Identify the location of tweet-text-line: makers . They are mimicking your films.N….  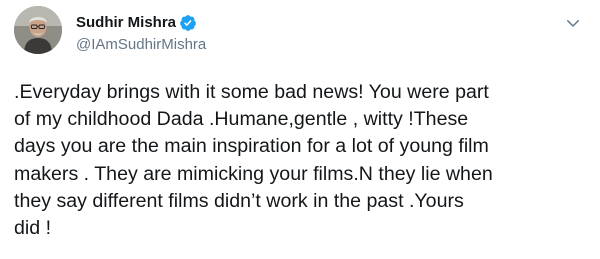
(253, 173).